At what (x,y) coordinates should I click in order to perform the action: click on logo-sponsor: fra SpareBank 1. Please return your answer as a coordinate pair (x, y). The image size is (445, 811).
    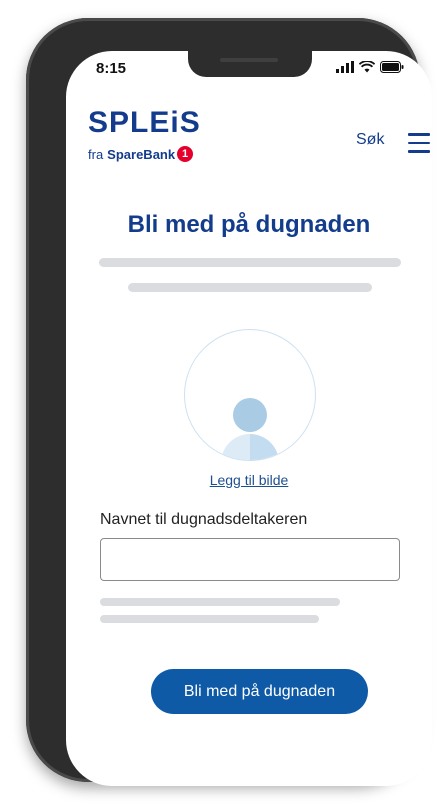
    Looking at the image, I should click on (144, 154).